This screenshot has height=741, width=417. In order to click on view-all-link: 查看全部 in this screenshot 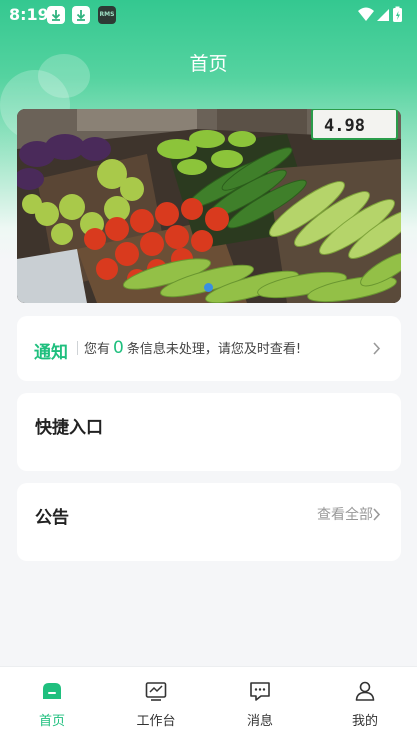, I will do `click(345, 514)`.